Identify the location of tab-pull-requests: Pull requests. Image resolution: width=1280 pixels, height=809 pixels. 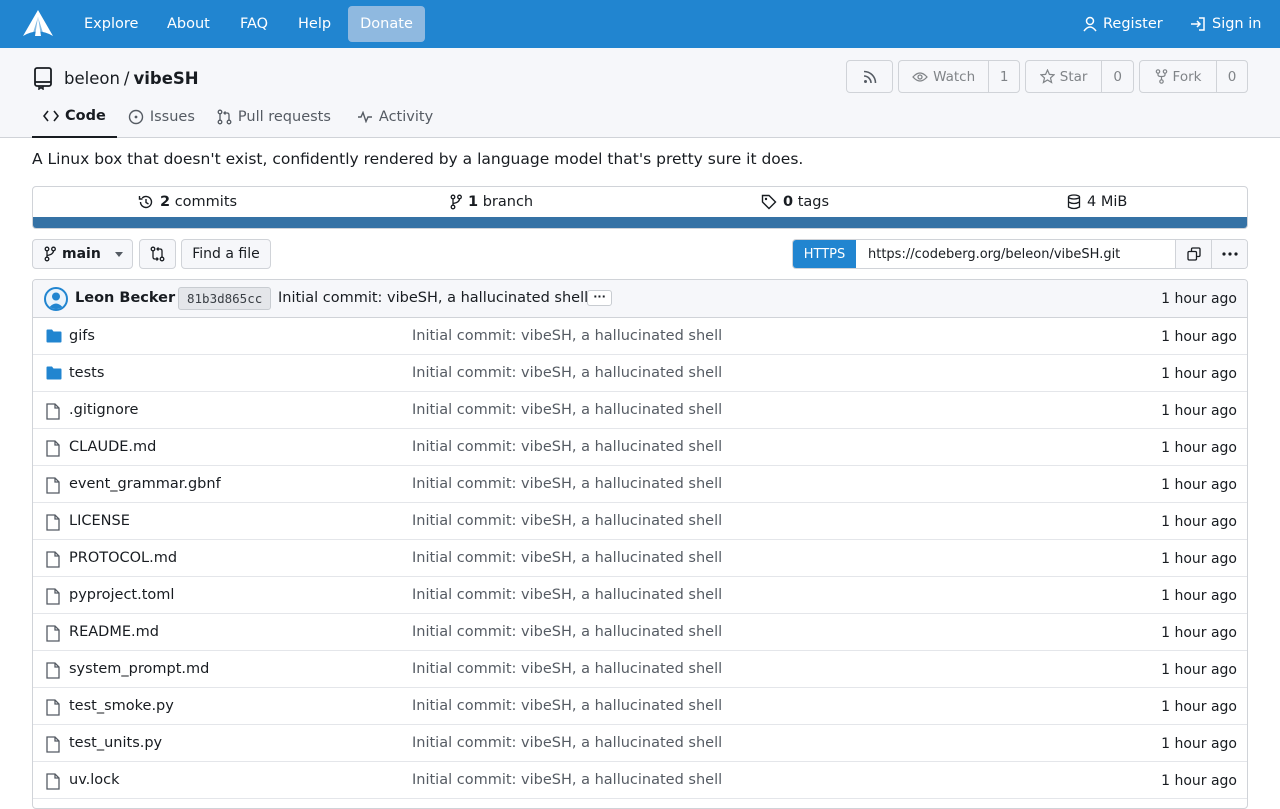
(274, 117).